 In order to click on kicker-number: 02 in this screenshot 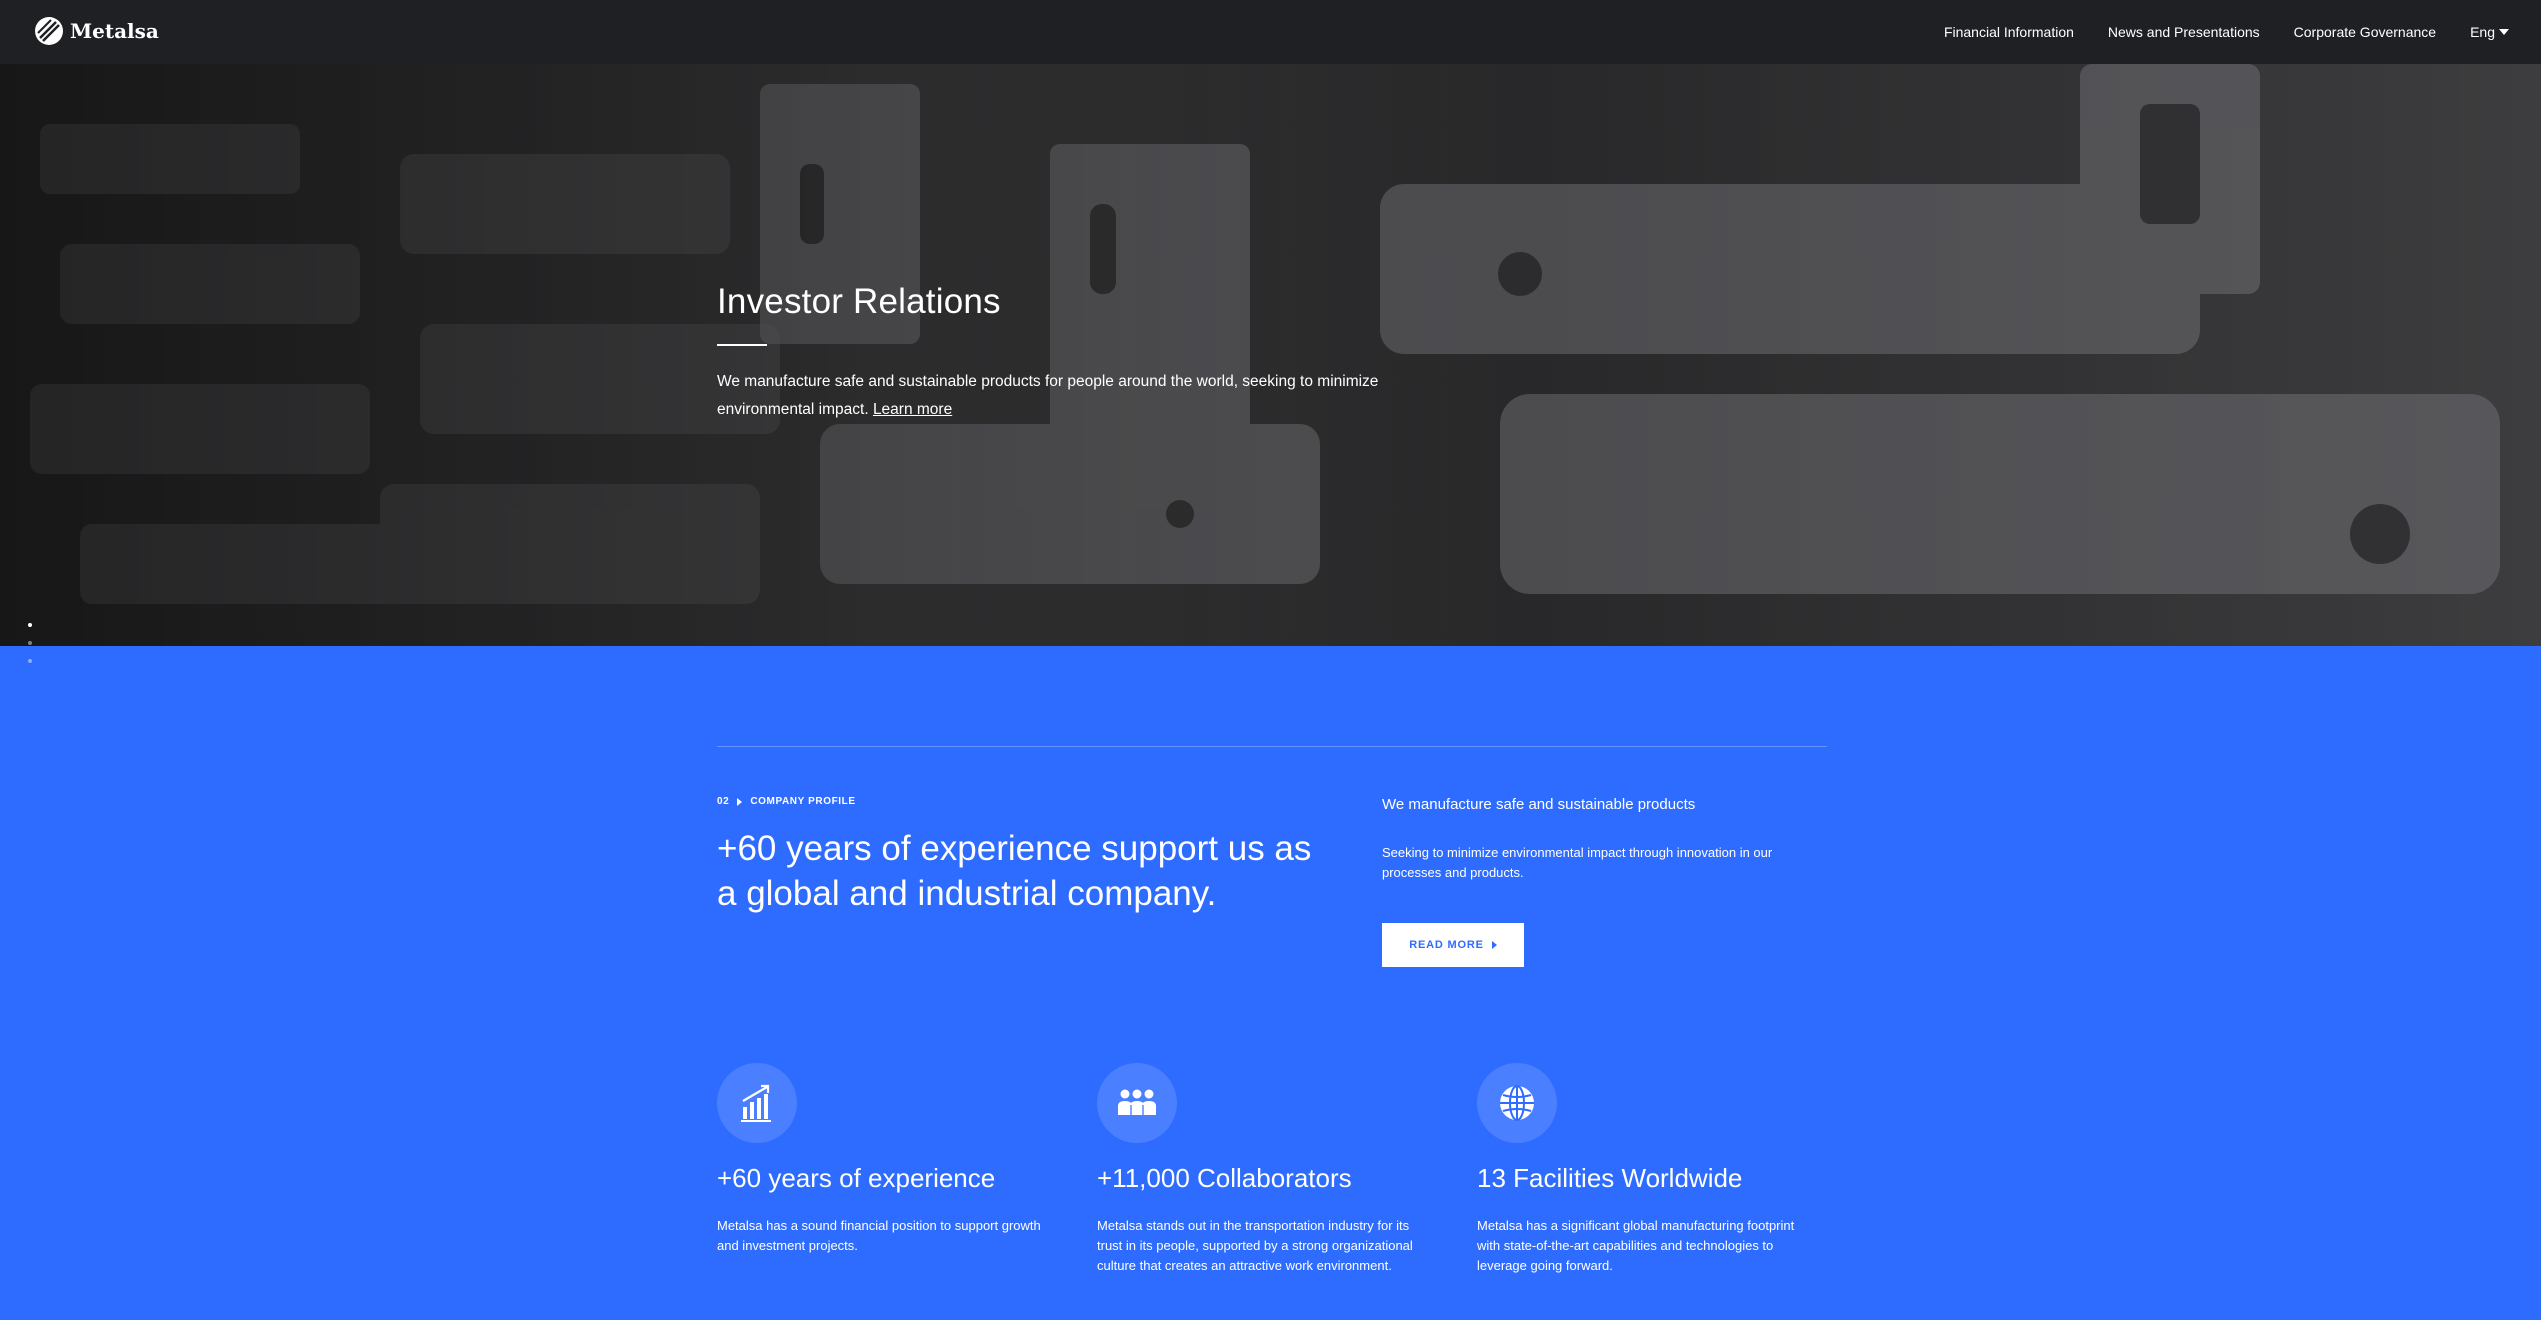, I will do `click(723, 801)`.